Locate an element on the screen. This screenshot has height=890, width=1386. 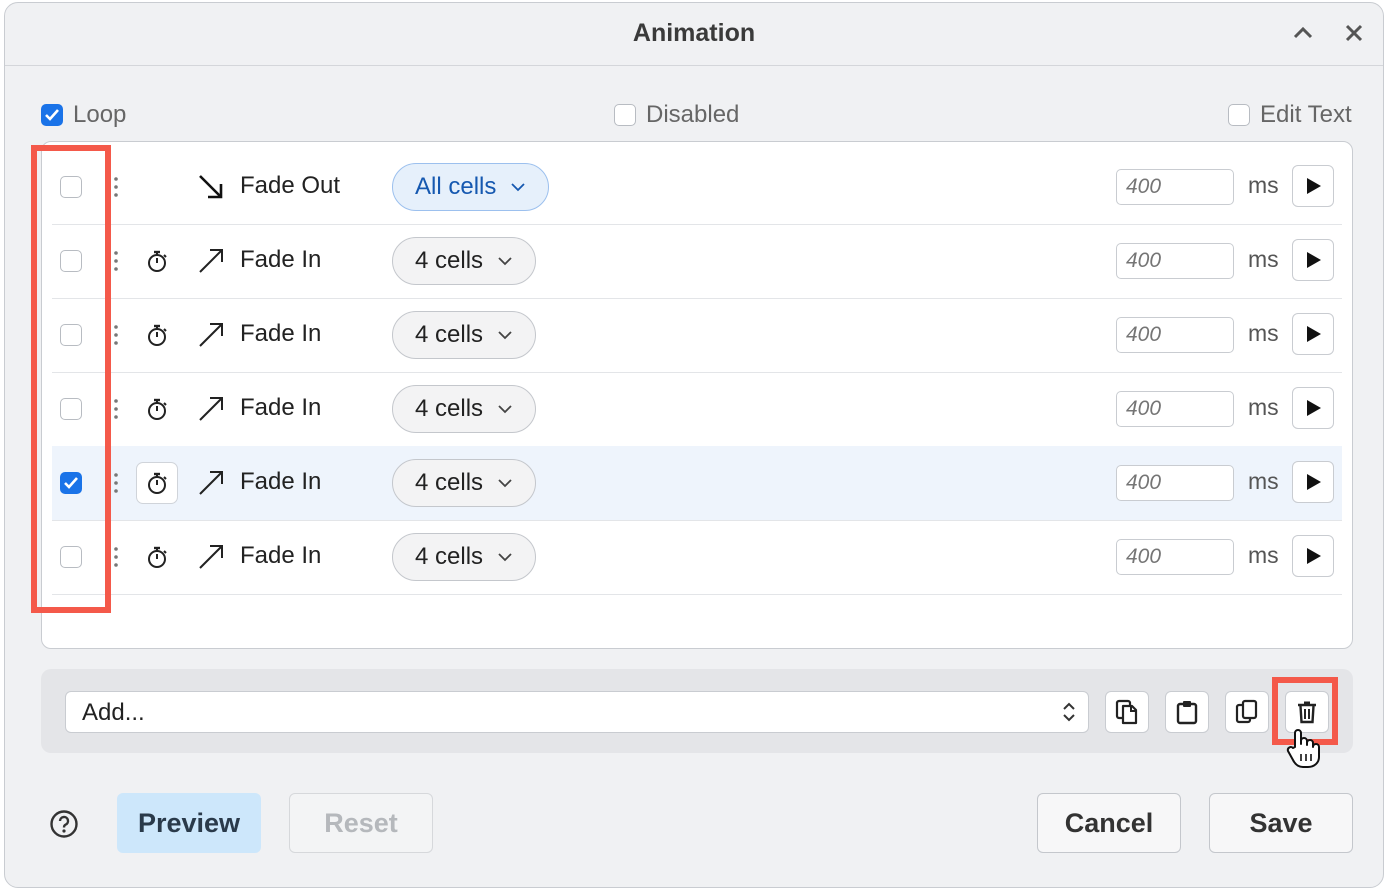
duplicate-icon is located at coordinates (1246, 711).